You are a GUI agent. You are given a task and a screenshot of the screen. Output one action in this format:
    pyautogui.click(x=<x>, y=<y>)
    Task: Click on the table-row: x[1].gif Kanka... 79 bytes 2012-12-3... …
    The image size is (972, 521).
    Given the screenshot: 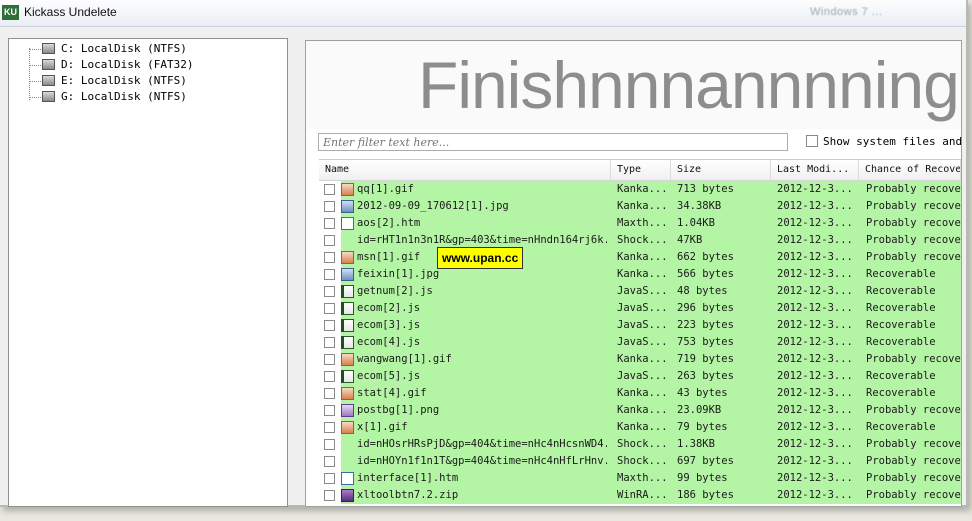 What is the action you would take?
    pyautogui.click(x=640, y=427)
    